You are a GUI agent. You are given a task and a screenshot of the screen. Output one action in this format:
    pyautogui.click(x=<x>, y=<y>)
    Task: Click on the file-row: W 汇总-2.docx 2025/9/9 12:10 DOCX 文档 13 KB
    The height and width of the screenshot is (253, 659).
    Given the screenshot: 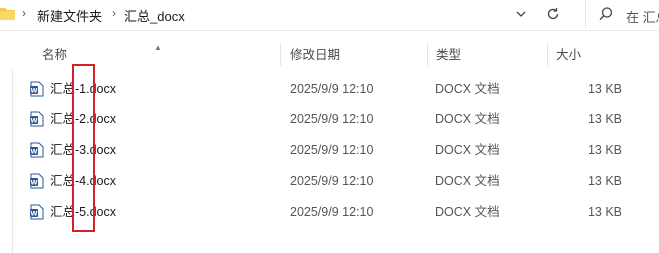 What is the action you would take?
    pyautogui.click(x=322, y=119)
    